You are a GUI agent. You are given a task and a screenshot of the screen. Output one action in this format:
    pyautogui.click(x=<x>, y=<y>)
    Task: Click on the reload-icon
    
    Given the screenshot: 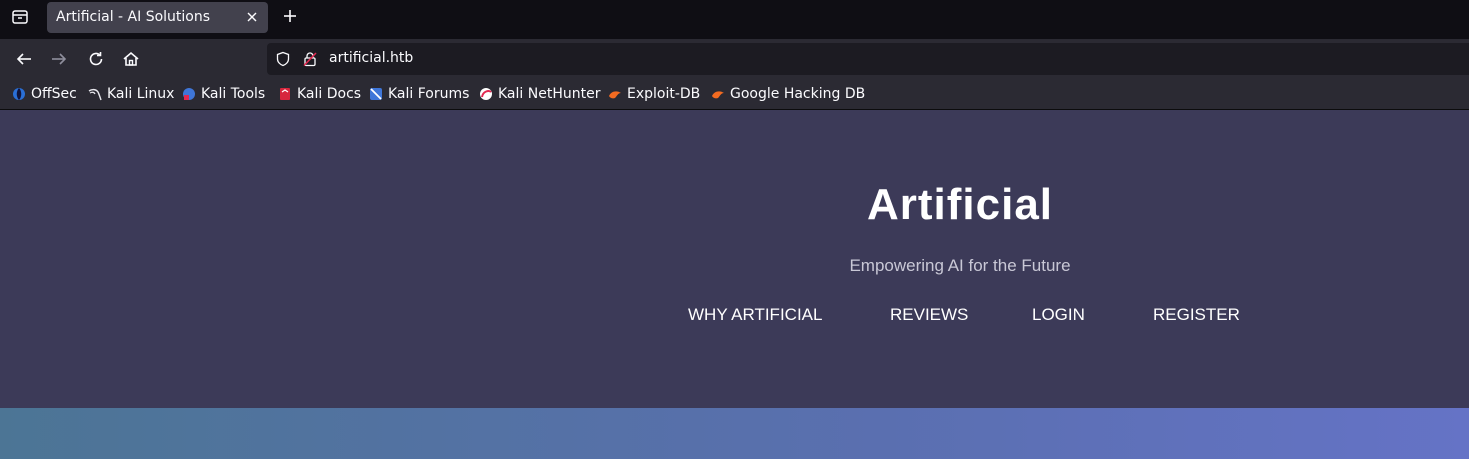 What is the action you would take?
    pyautogui.click(x=96, y=59)
    